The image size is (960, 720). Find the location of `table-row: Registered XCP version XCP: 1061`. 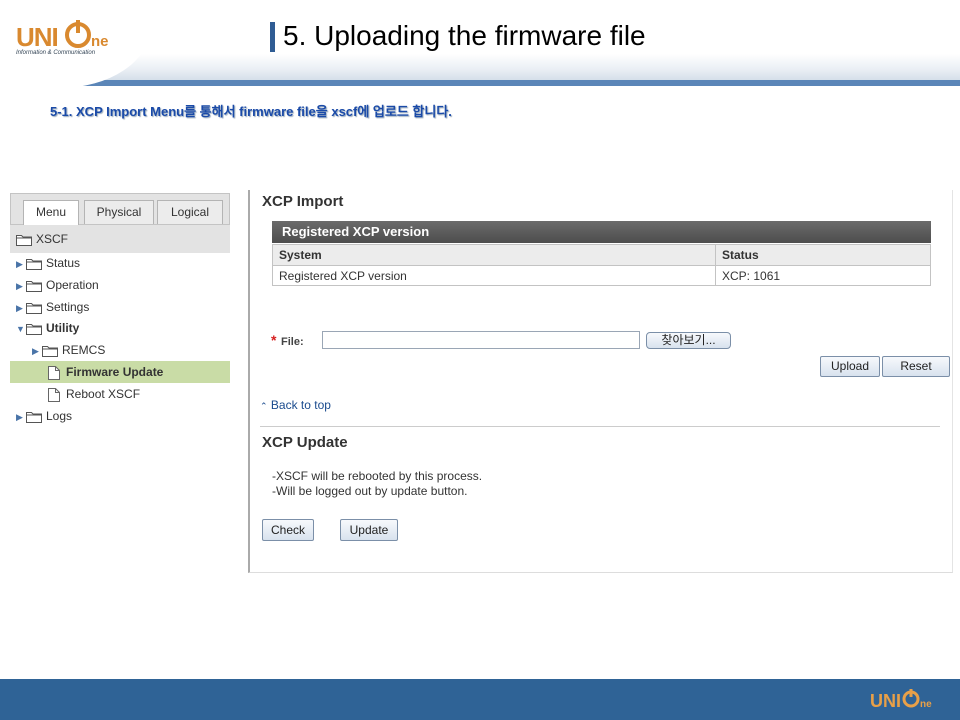

table-row: Registered XCP version XCP: 1061 is located at coordinates (601, 275).